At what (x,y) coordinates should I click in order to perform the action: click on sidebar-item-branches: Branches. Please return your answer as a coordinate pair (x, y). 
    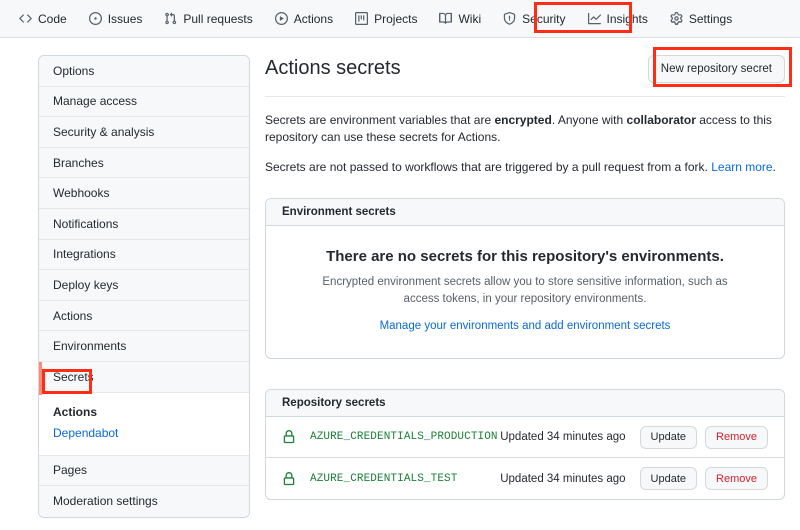
    Looking at the image, I should click on (144, 163).